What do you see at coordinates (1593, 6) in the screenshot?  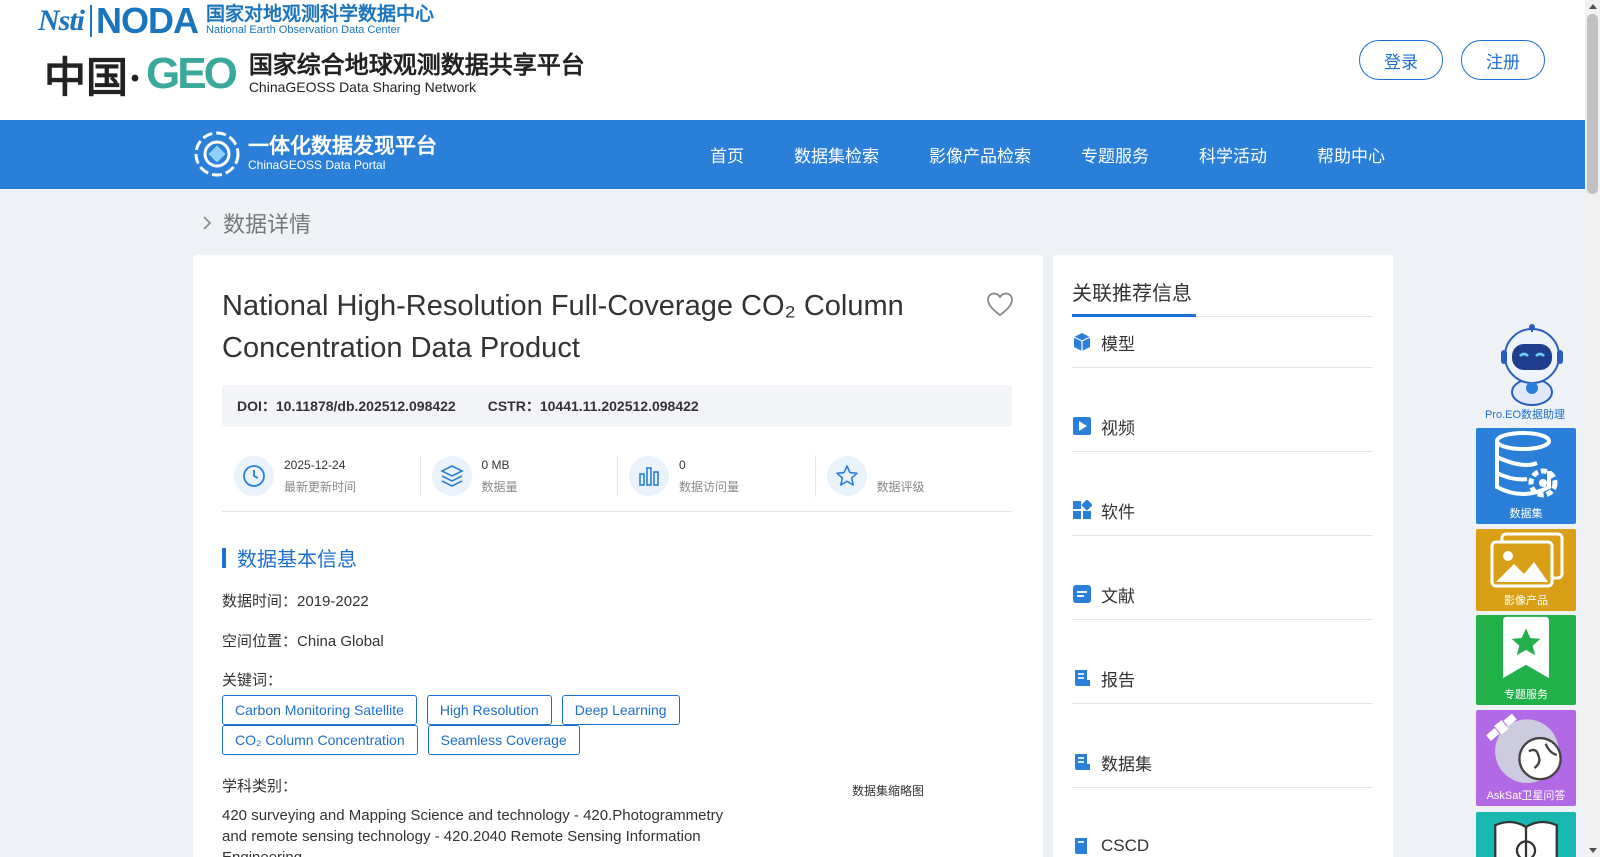 I see `scroll-up-arrow-icon` at bounding box center [1593, 6].